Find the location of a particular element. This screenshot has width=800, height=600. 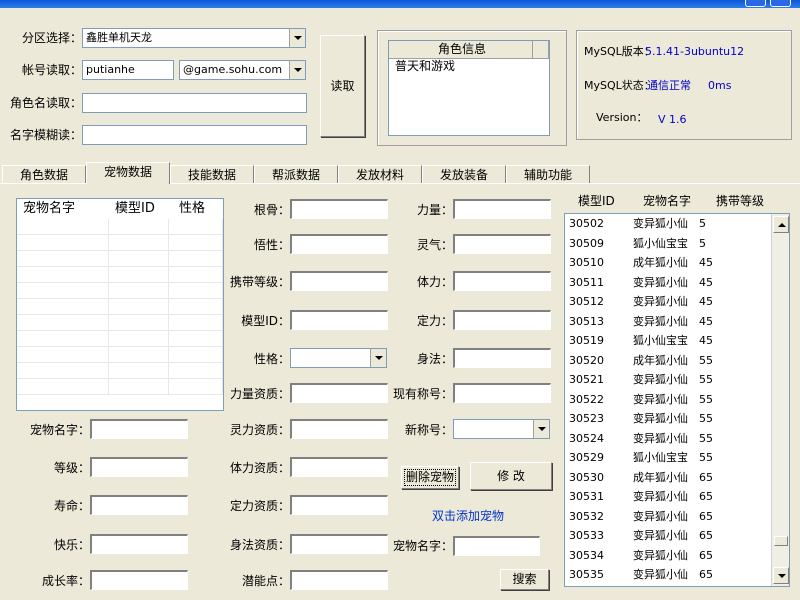

list-item: 30533 变异狐小仙 65 is located at coordinates (677, 536).